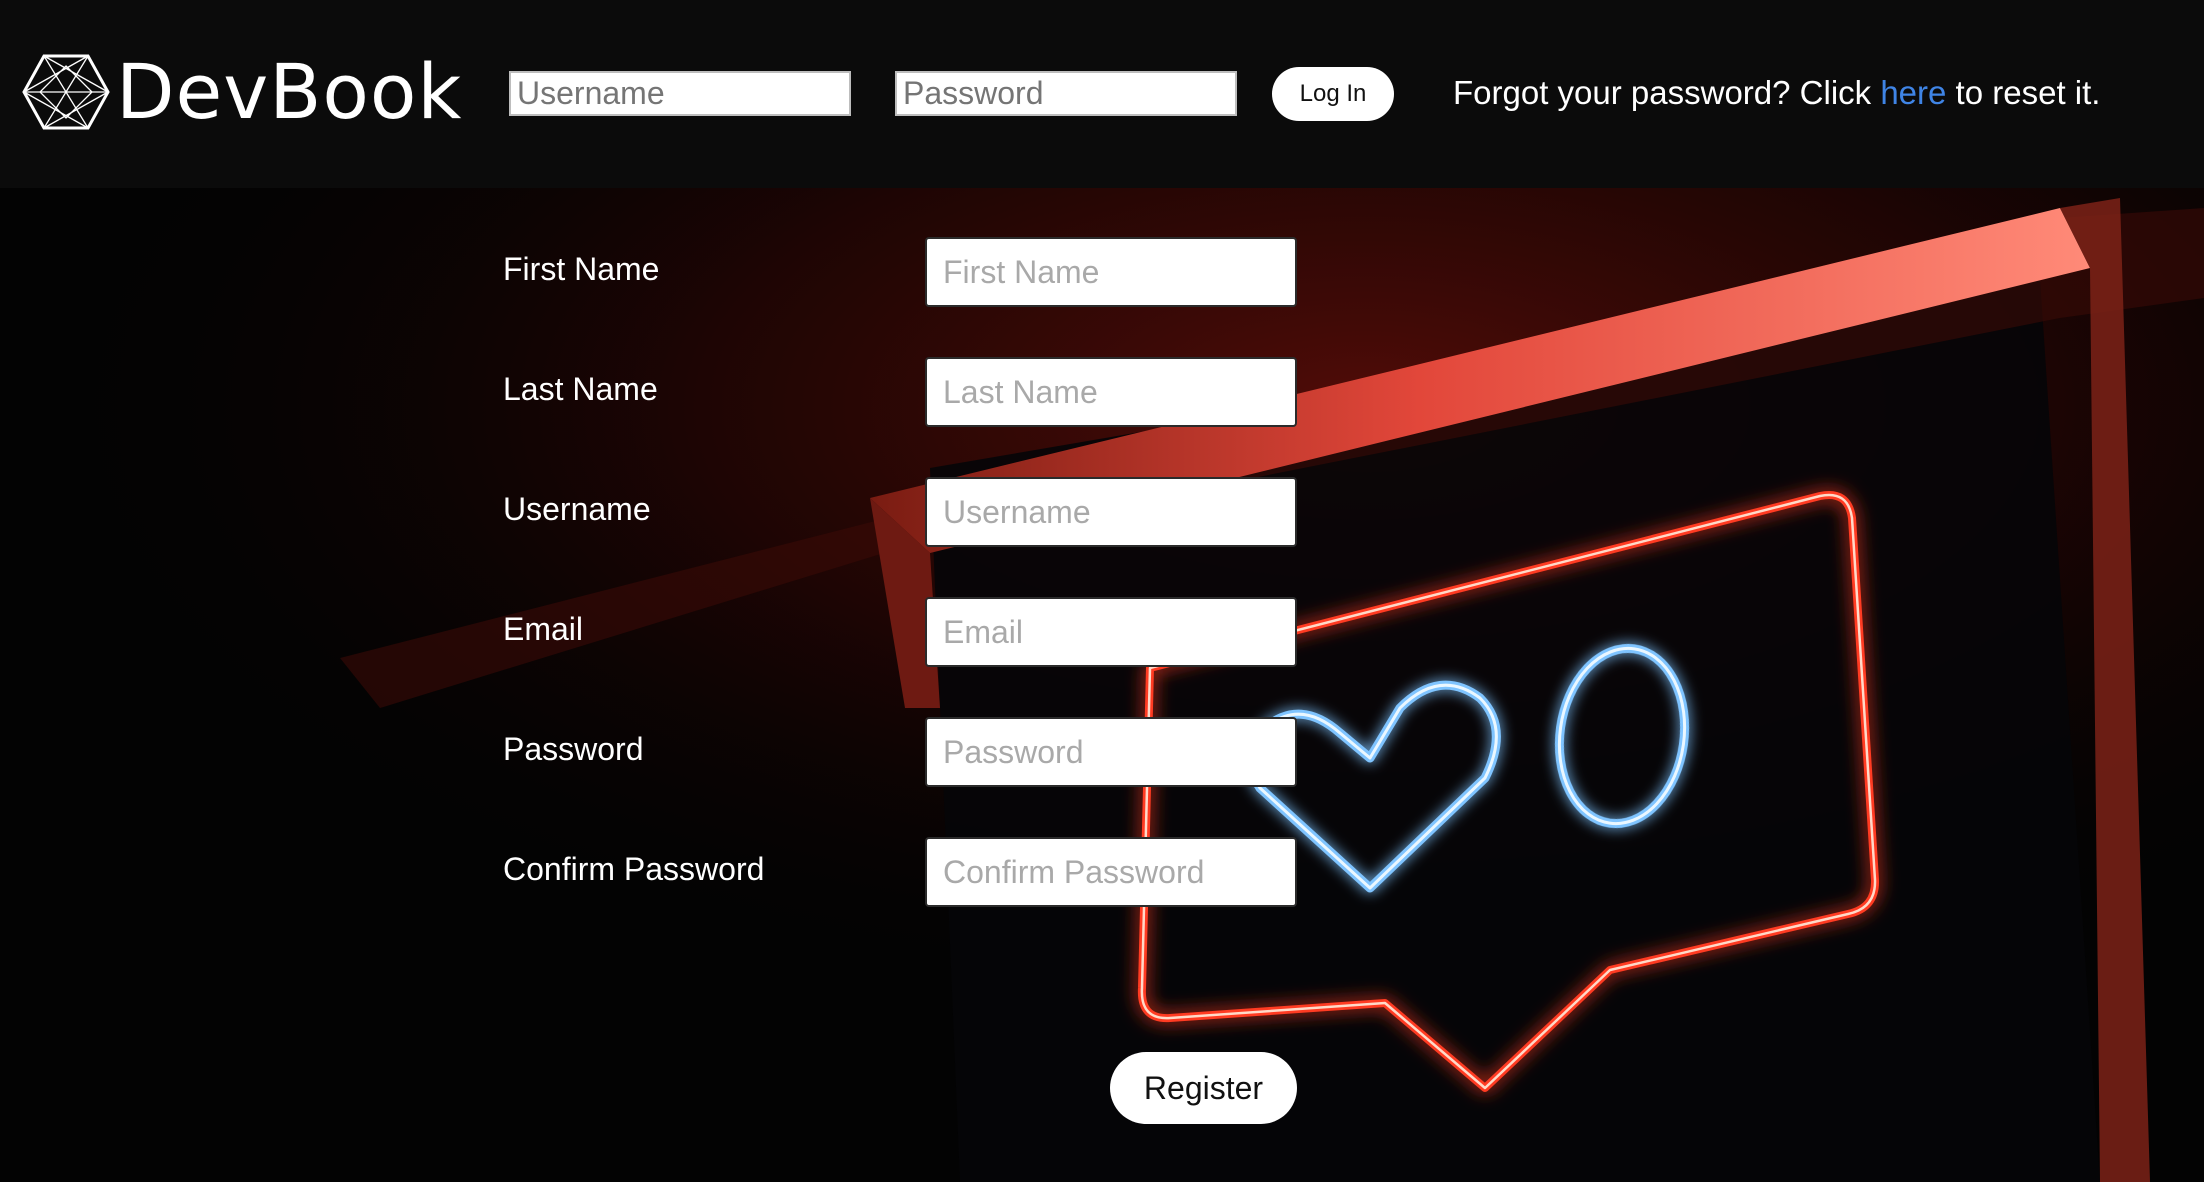 This screenshot has height=1182, width=2204. What do you see at coordinates (1667, 92) in the screenshot?
I see `forgot-password-prefix: Forgot your password? Click` at bounding box center [1667, 92].